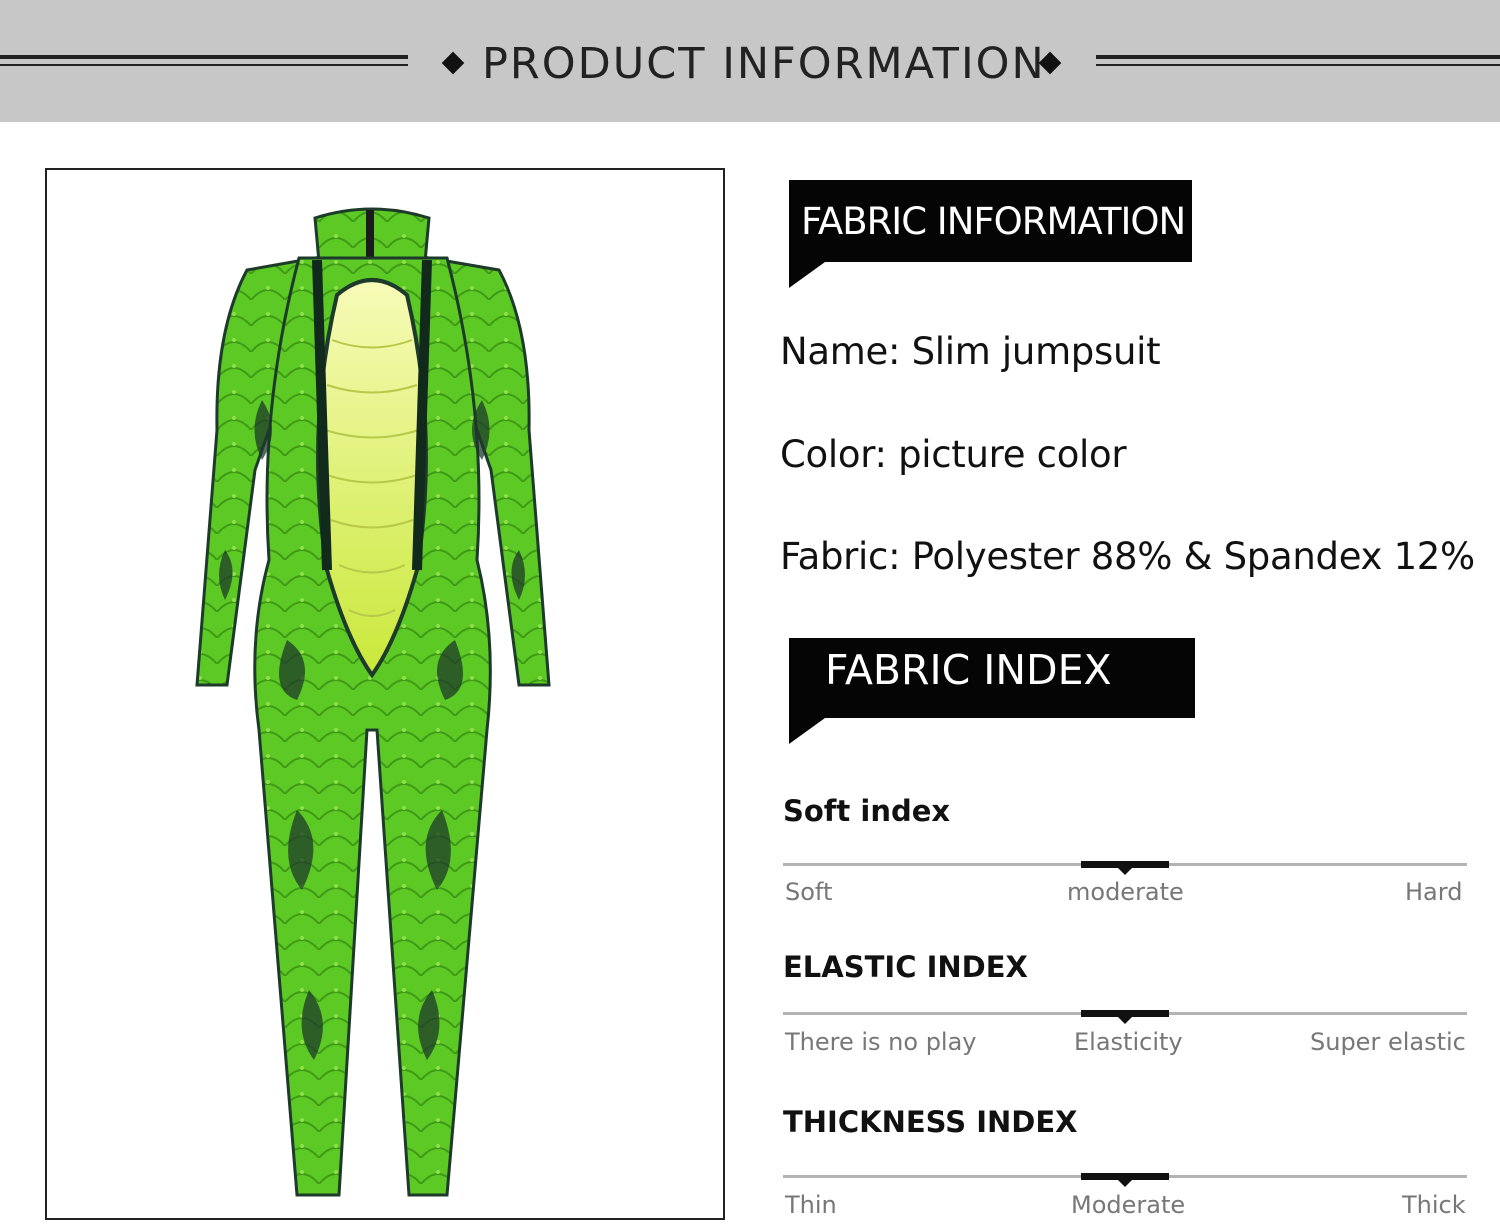 This screenshot has height=1225, width=1500. I want to click on elastic-index-title: ELASTIC INDEX, so click(905, 967).